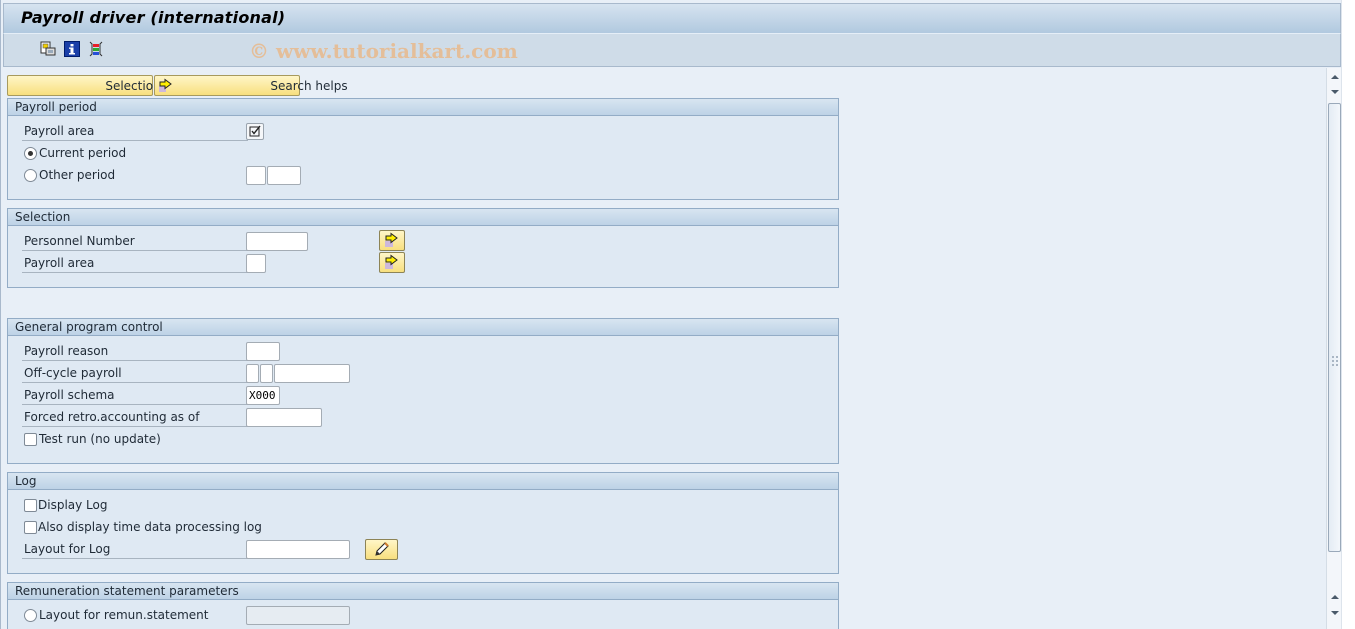  What do you see at coordinates (1335, 77) in the screenshot?
I see `scroll-up-icon` at bounding box center [1335, 77].